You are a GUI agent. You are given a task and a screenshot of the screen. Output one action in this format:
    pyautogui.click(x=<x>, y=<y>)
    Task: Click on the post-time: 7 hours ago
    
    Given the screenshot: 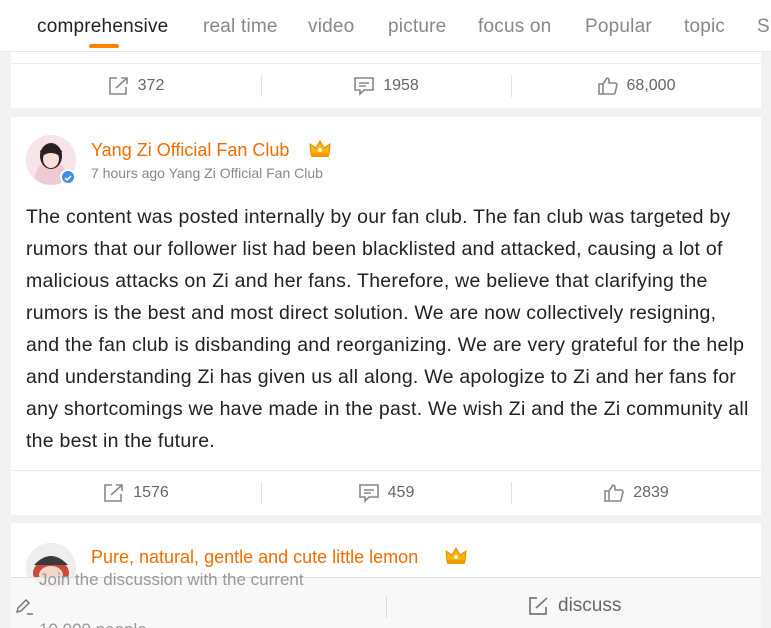 What is the action you would take?
    pyautogui.click(x=128, y=173)
    